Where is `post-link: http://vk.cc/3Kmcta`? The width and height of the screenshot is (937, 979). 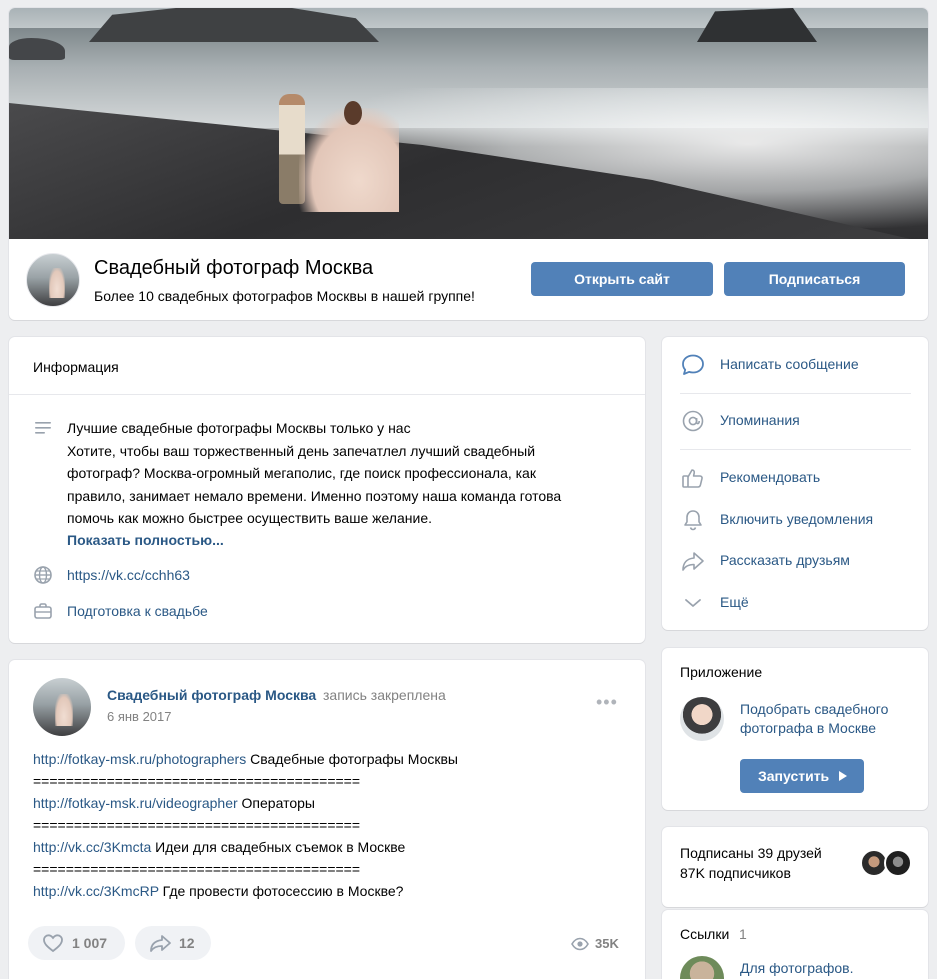 post-link: http://vk.cc/3Kmcta is located at coordinates (92, 847).